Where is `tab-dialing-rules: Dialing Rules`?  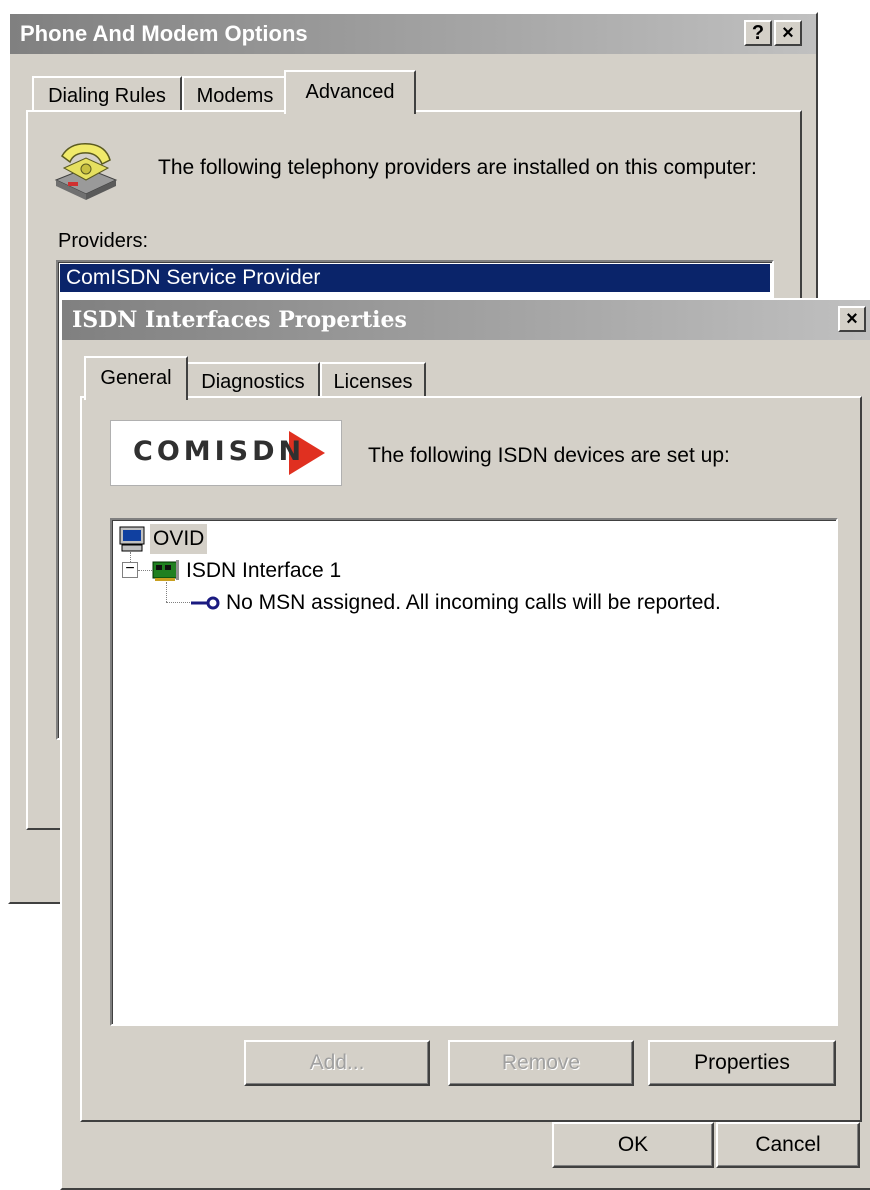 tab-dialing-rules: Dialing Rules is located at coordinates (107, 95).